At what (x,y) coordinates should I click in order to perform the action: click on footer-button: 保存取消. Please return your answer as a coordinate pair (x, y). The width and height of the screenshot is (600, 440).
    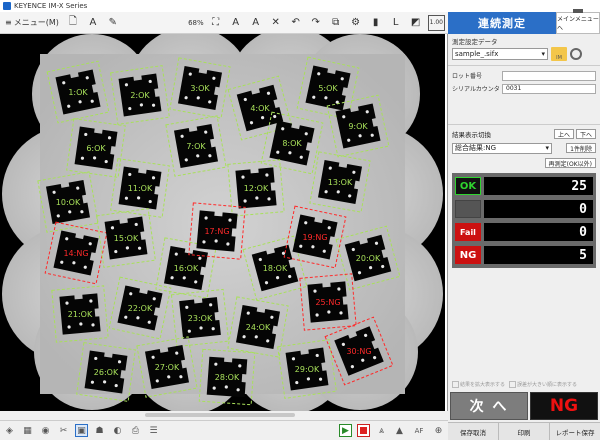
    Looking at the image, I should click on (473, 431).